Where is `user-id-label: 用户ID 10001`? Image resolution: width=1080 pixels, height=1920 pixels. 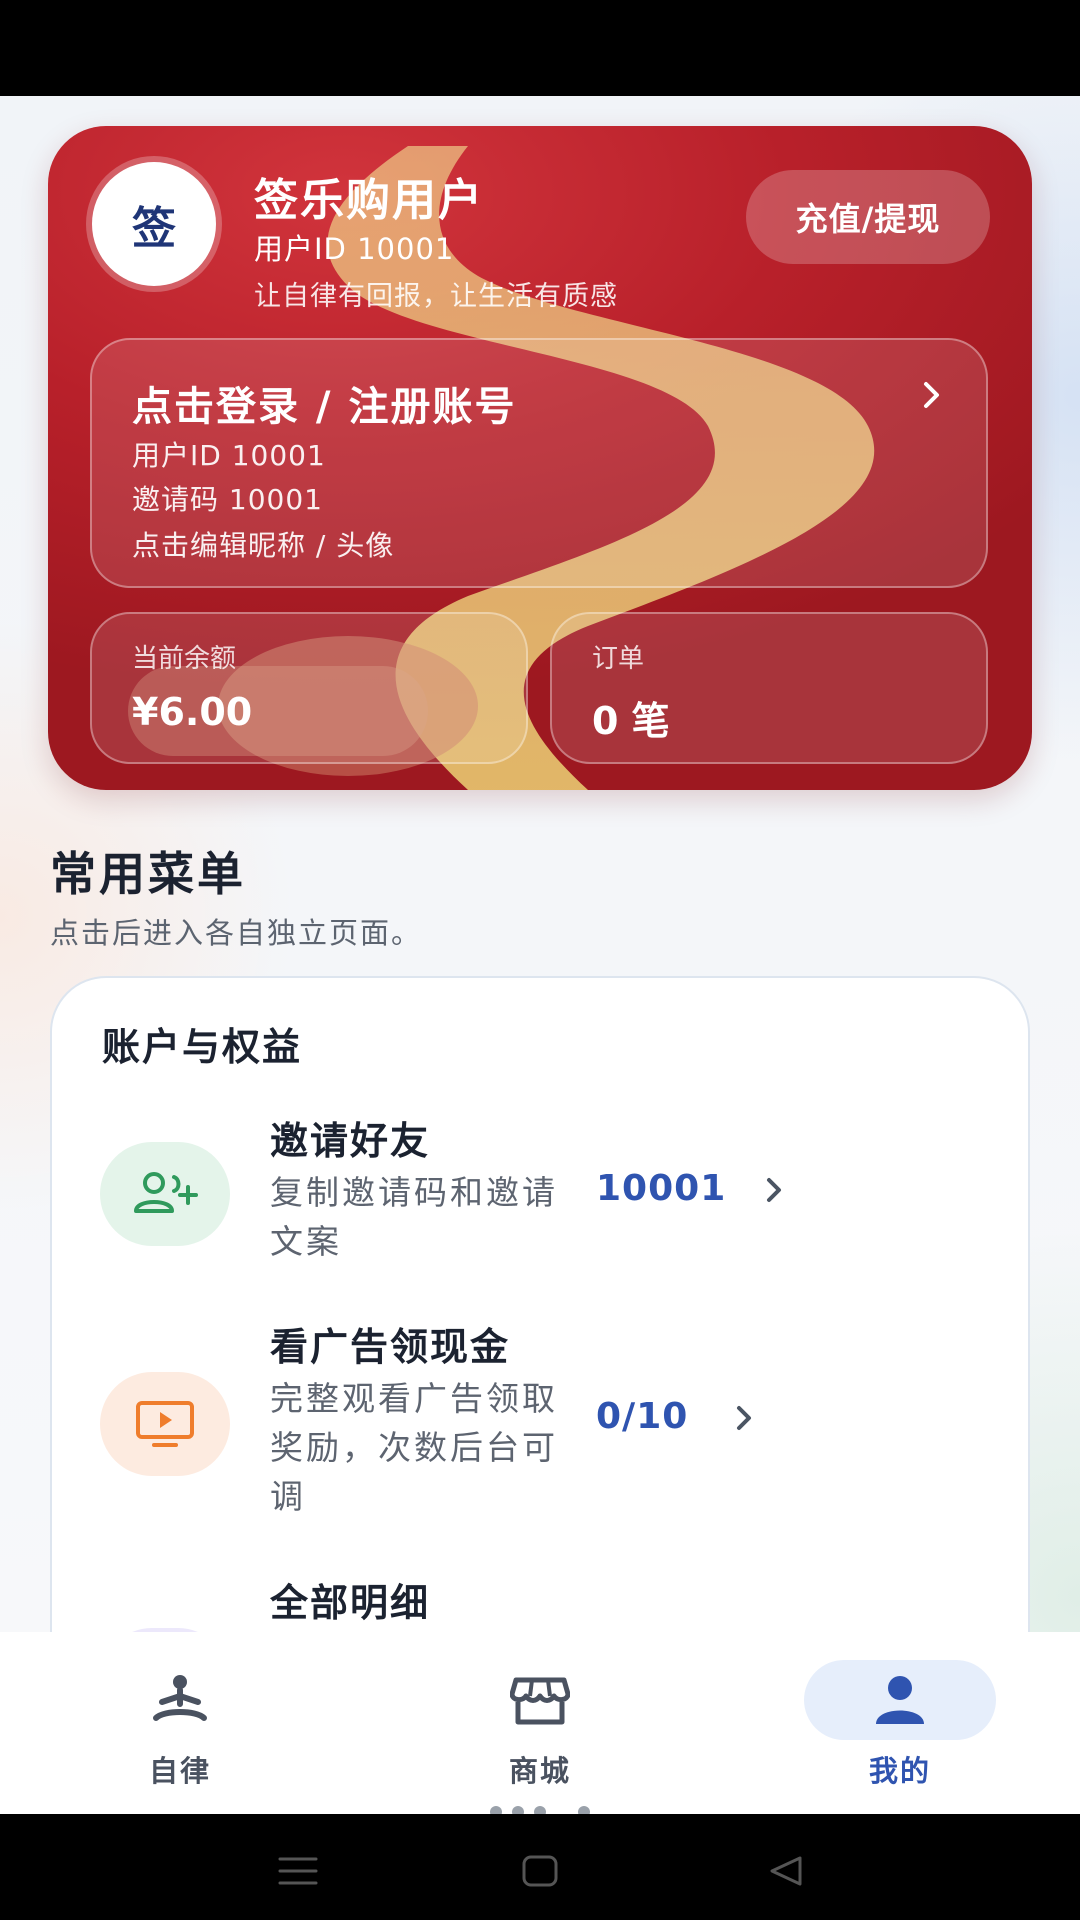
user-id-label: 用户ID 10001 is located at coordinates (354, 249).